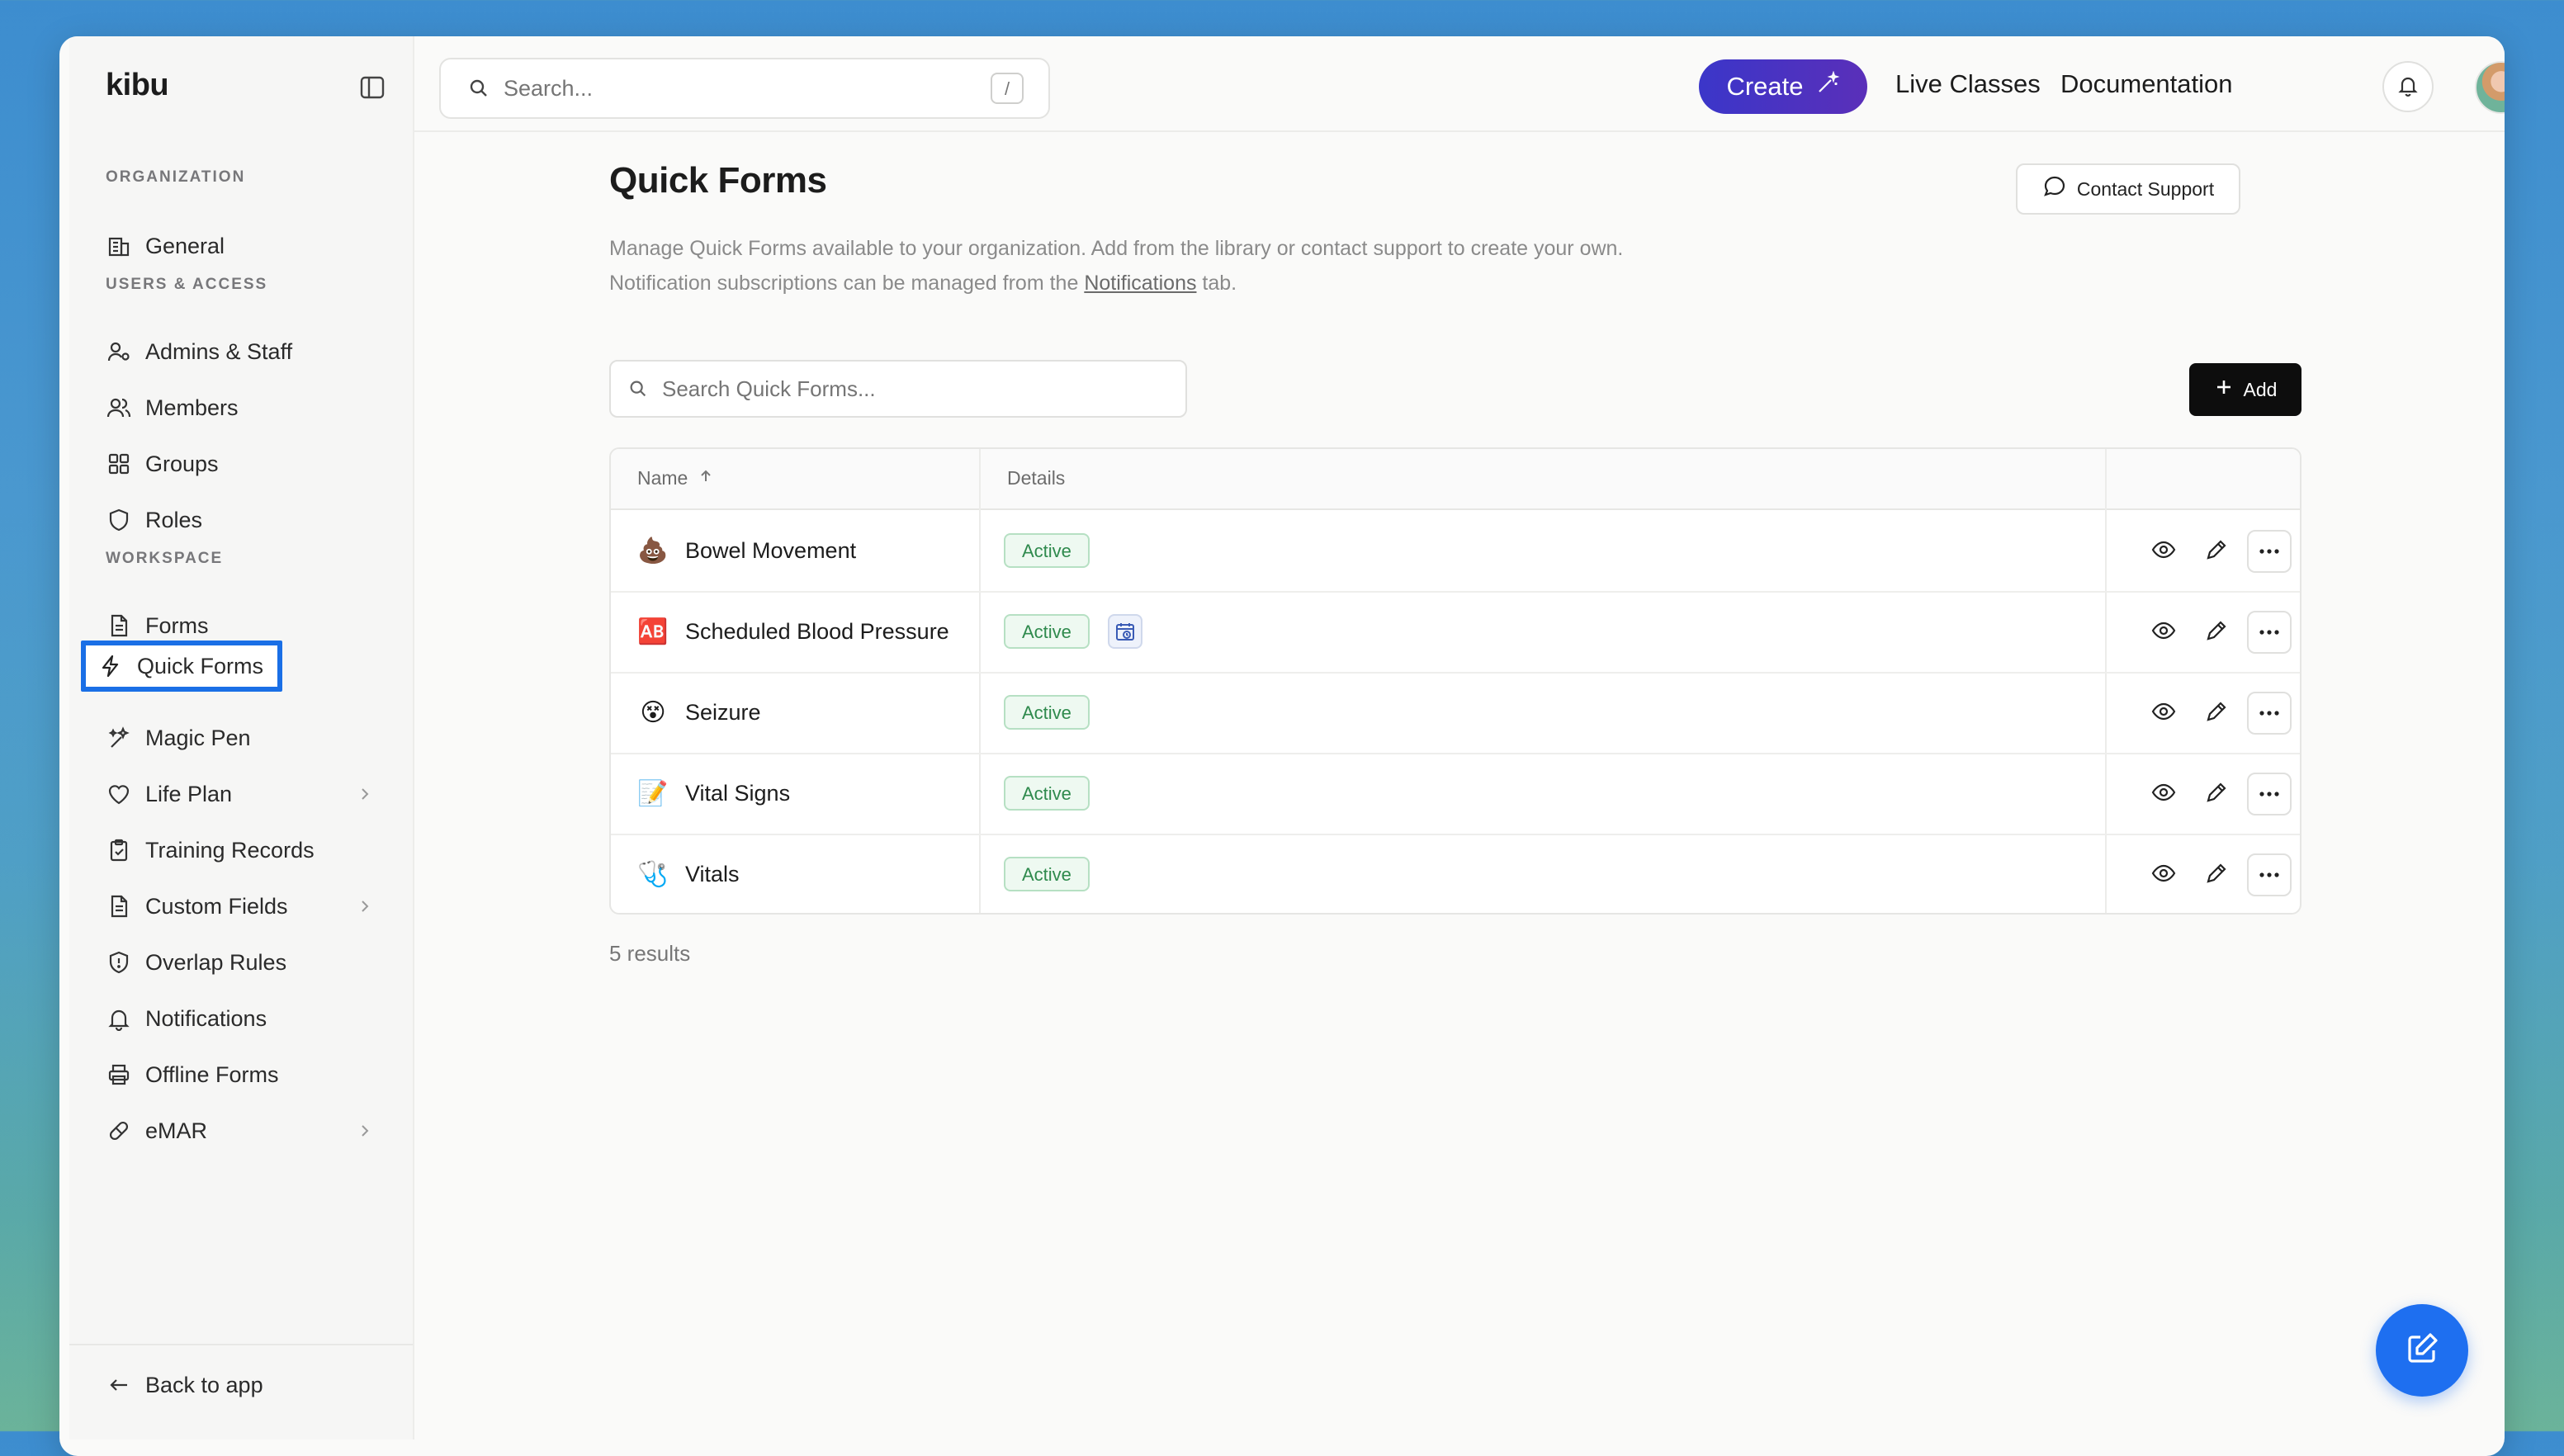 This screenshot has height=1456, width=2564. What do you see at coordinates (1455, 713) in the screenshot?
I see `table-row: 😵 Seizure Active` at bounding box center [1455, 713].